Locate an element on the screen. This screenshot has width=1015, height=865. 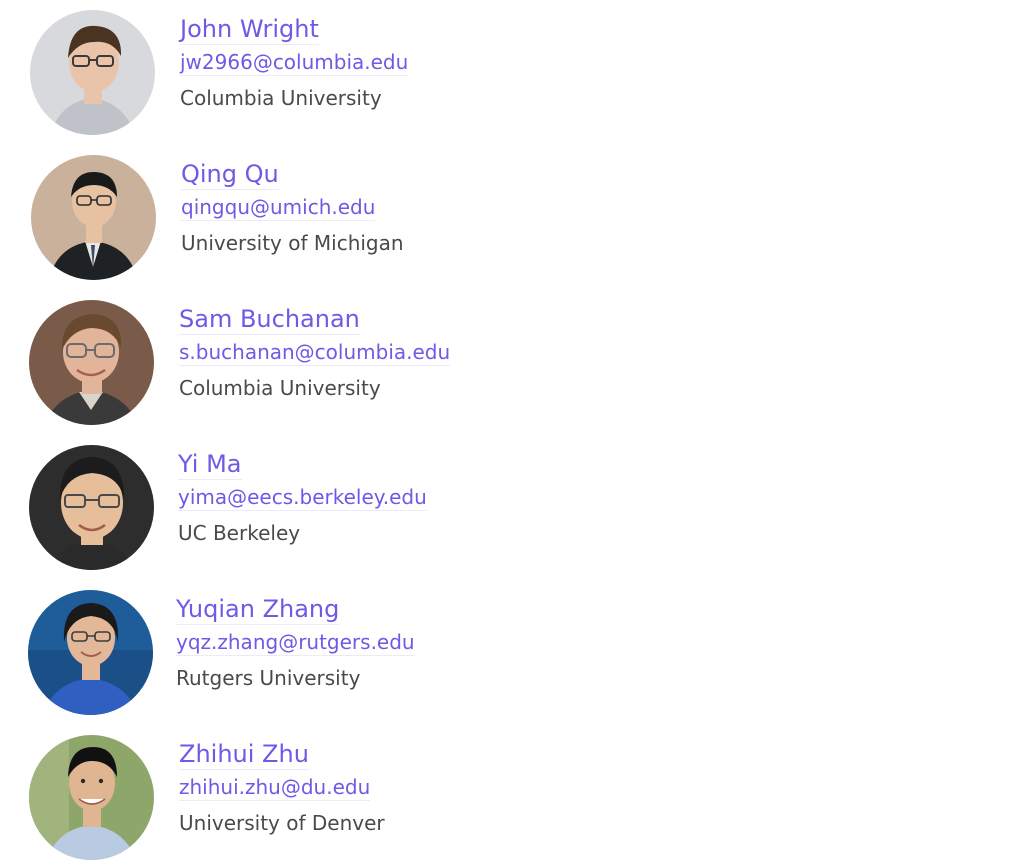
person-name-link: John Wright is located at coordinates (249, 29).